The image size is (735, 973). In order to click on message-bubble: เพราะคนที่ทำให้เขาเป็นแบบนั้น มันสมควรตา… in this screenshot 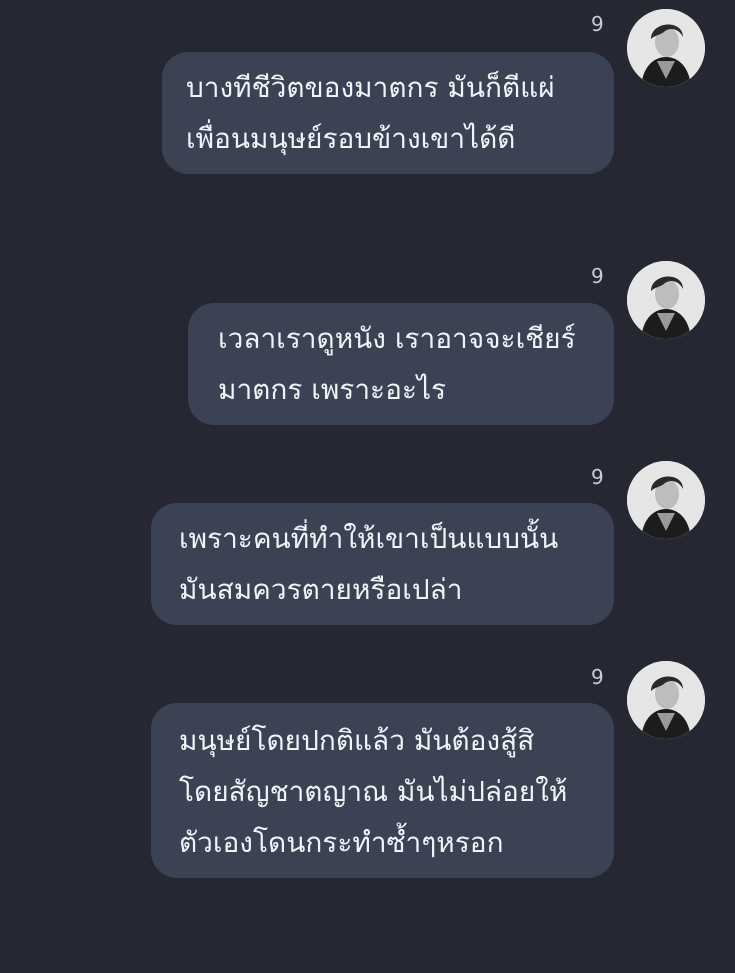, I will do `click(382, 564)`.